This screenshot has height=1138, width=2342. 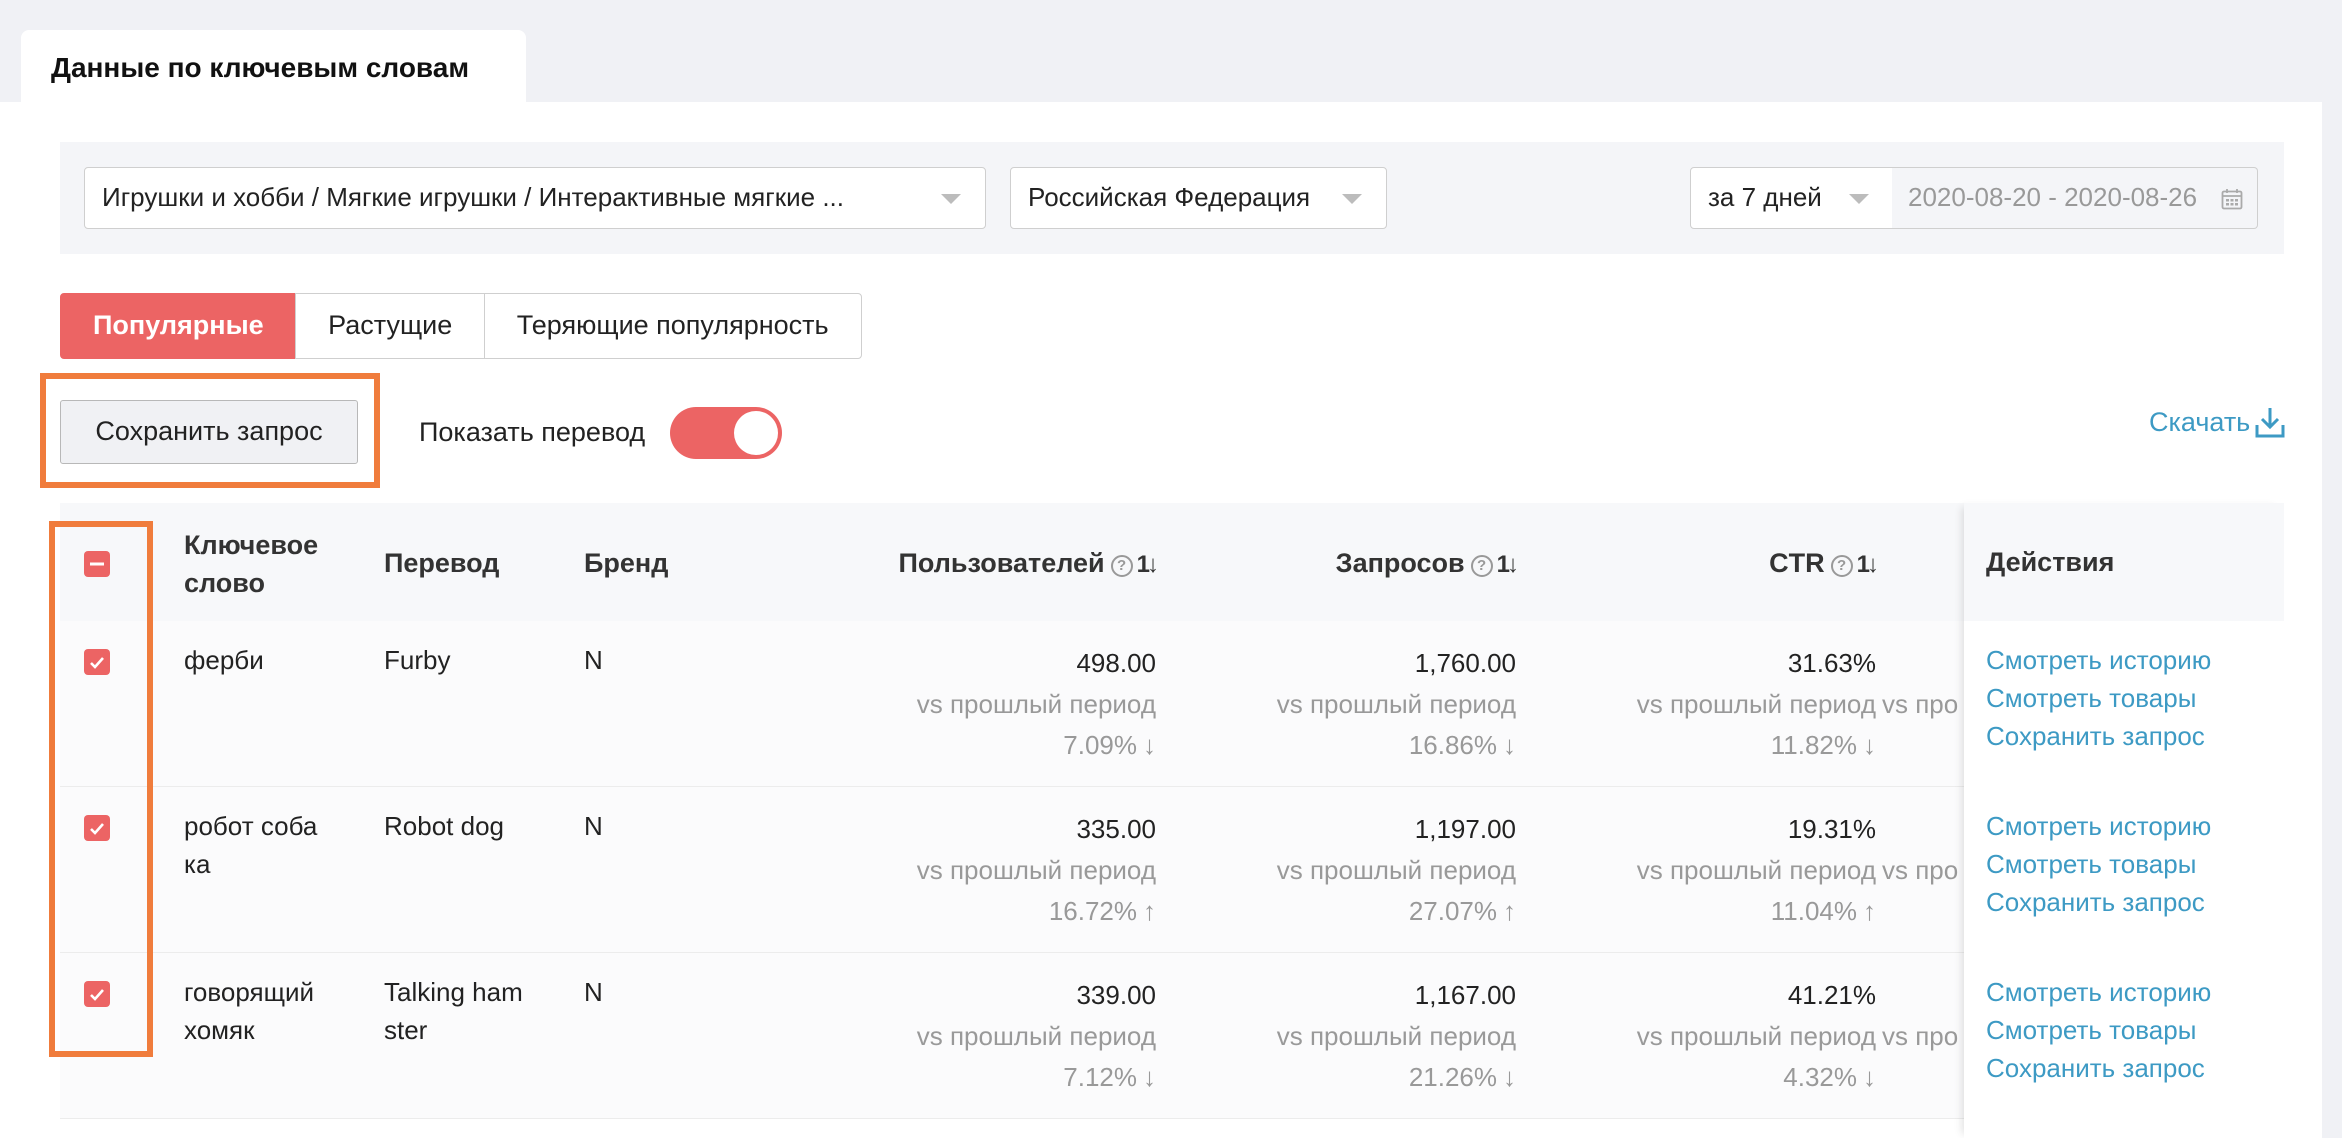 What do you see at coordinates (417, 660) in the screenshot?
I see `translation-cell: Furby` at bounding box center [417, 660].